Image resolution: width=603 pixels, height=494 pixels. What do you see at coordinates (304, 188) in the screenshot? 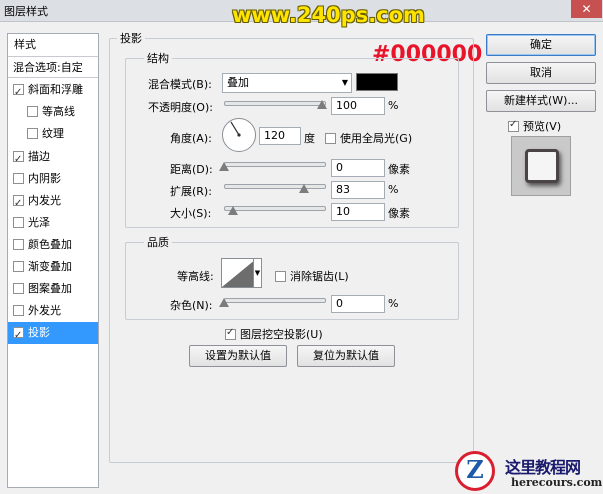
I see `spread-slider-handle` at bounding box center [304, 188].